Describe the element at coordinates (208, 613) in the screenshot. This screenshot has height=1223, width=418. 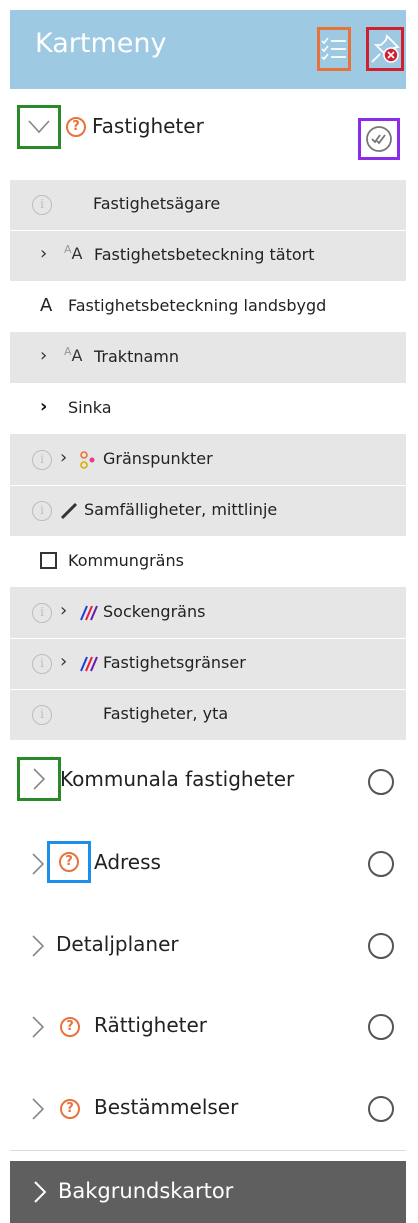
I see `sublayer-sockengrans: i › Sockengräns` at that location.